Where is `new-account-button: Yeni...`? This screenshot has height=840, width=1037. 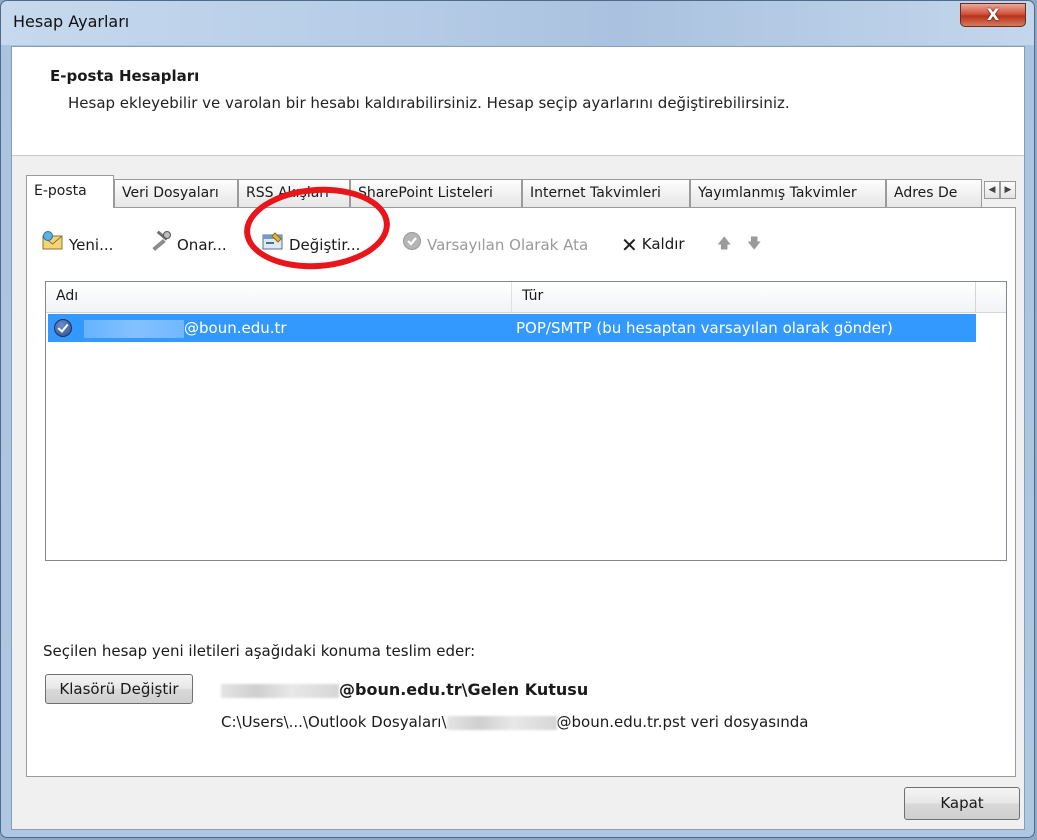
new-account-button: Yeni... is located at coordinates (77, 244).